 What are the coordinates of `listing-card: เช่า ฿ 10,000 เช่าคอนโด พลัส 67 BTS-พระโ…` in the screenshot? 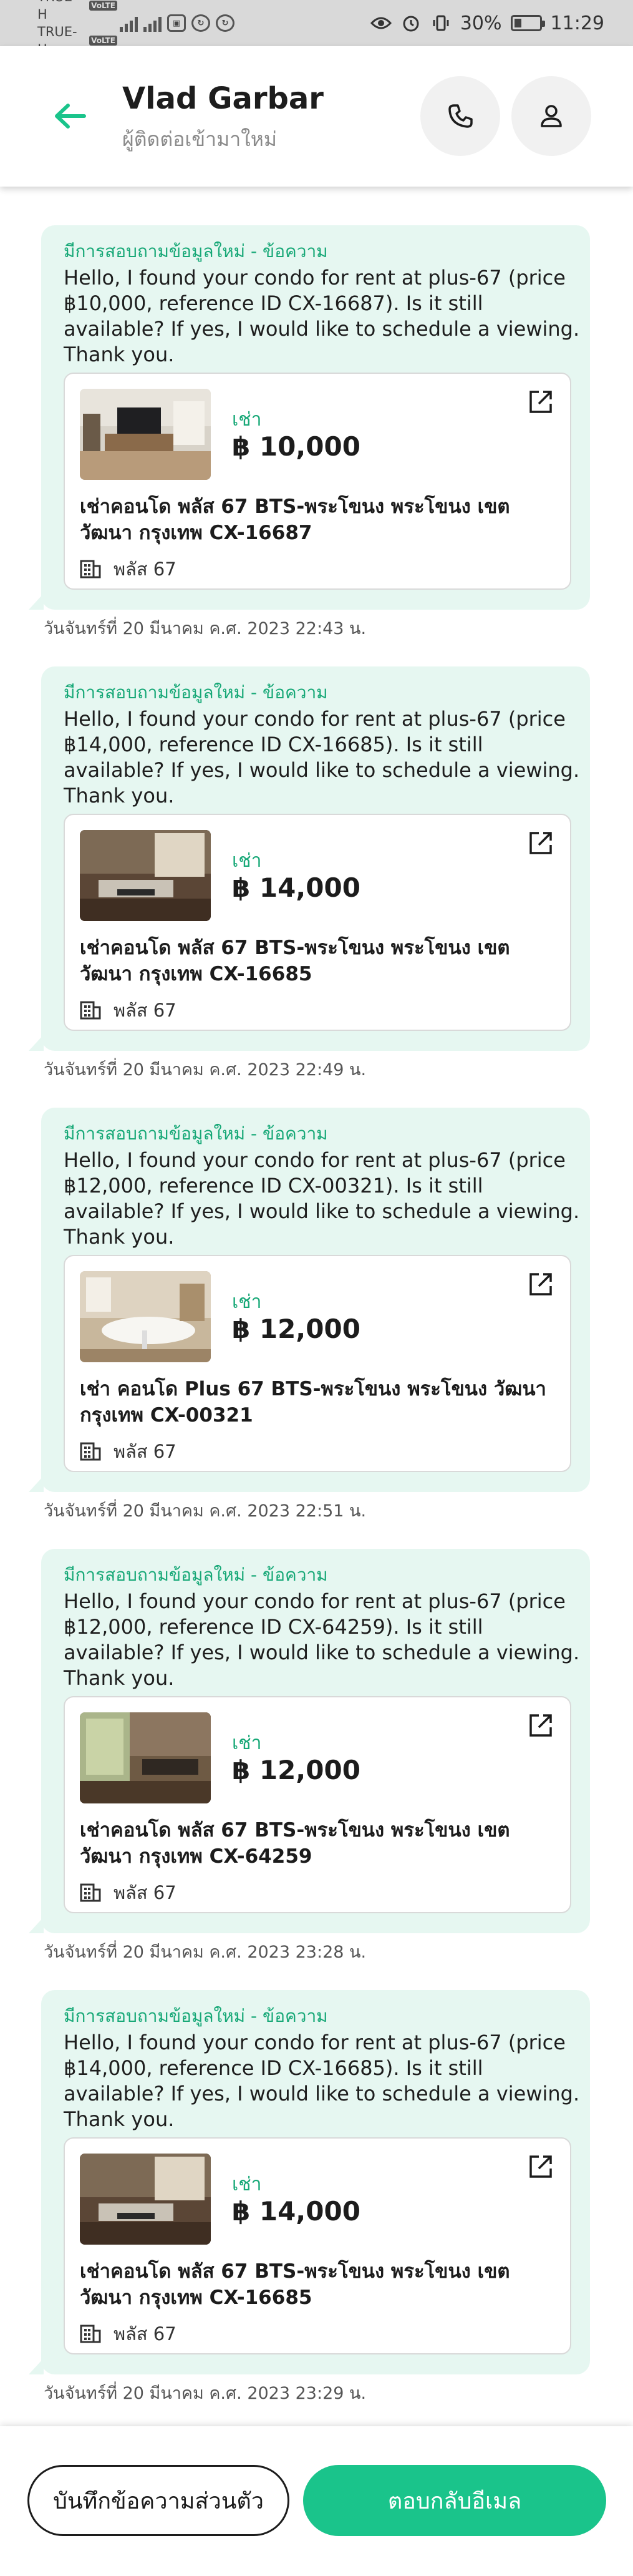 It's located at (317, 481).